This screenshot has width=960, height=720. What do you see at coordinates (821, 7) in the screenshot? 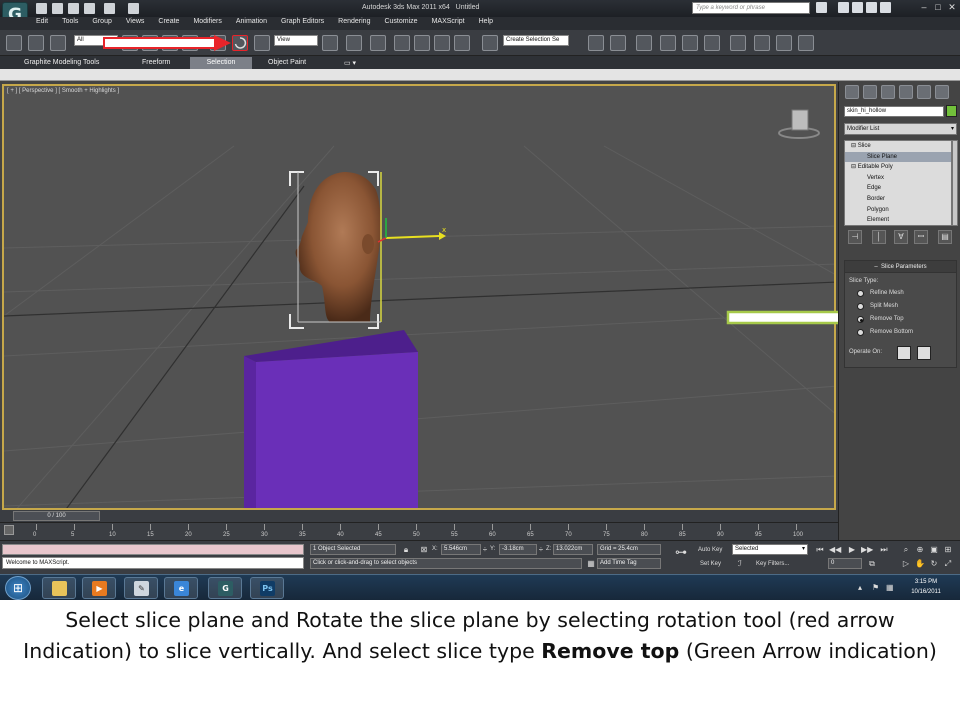
I see `binoculars-icon` at bounding box center [821, 7].